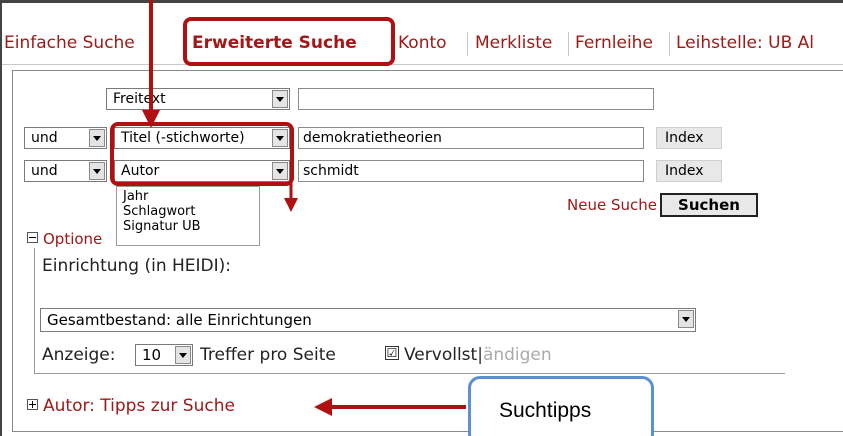  I want to click on highlight-box-fields, so click(202, 154).